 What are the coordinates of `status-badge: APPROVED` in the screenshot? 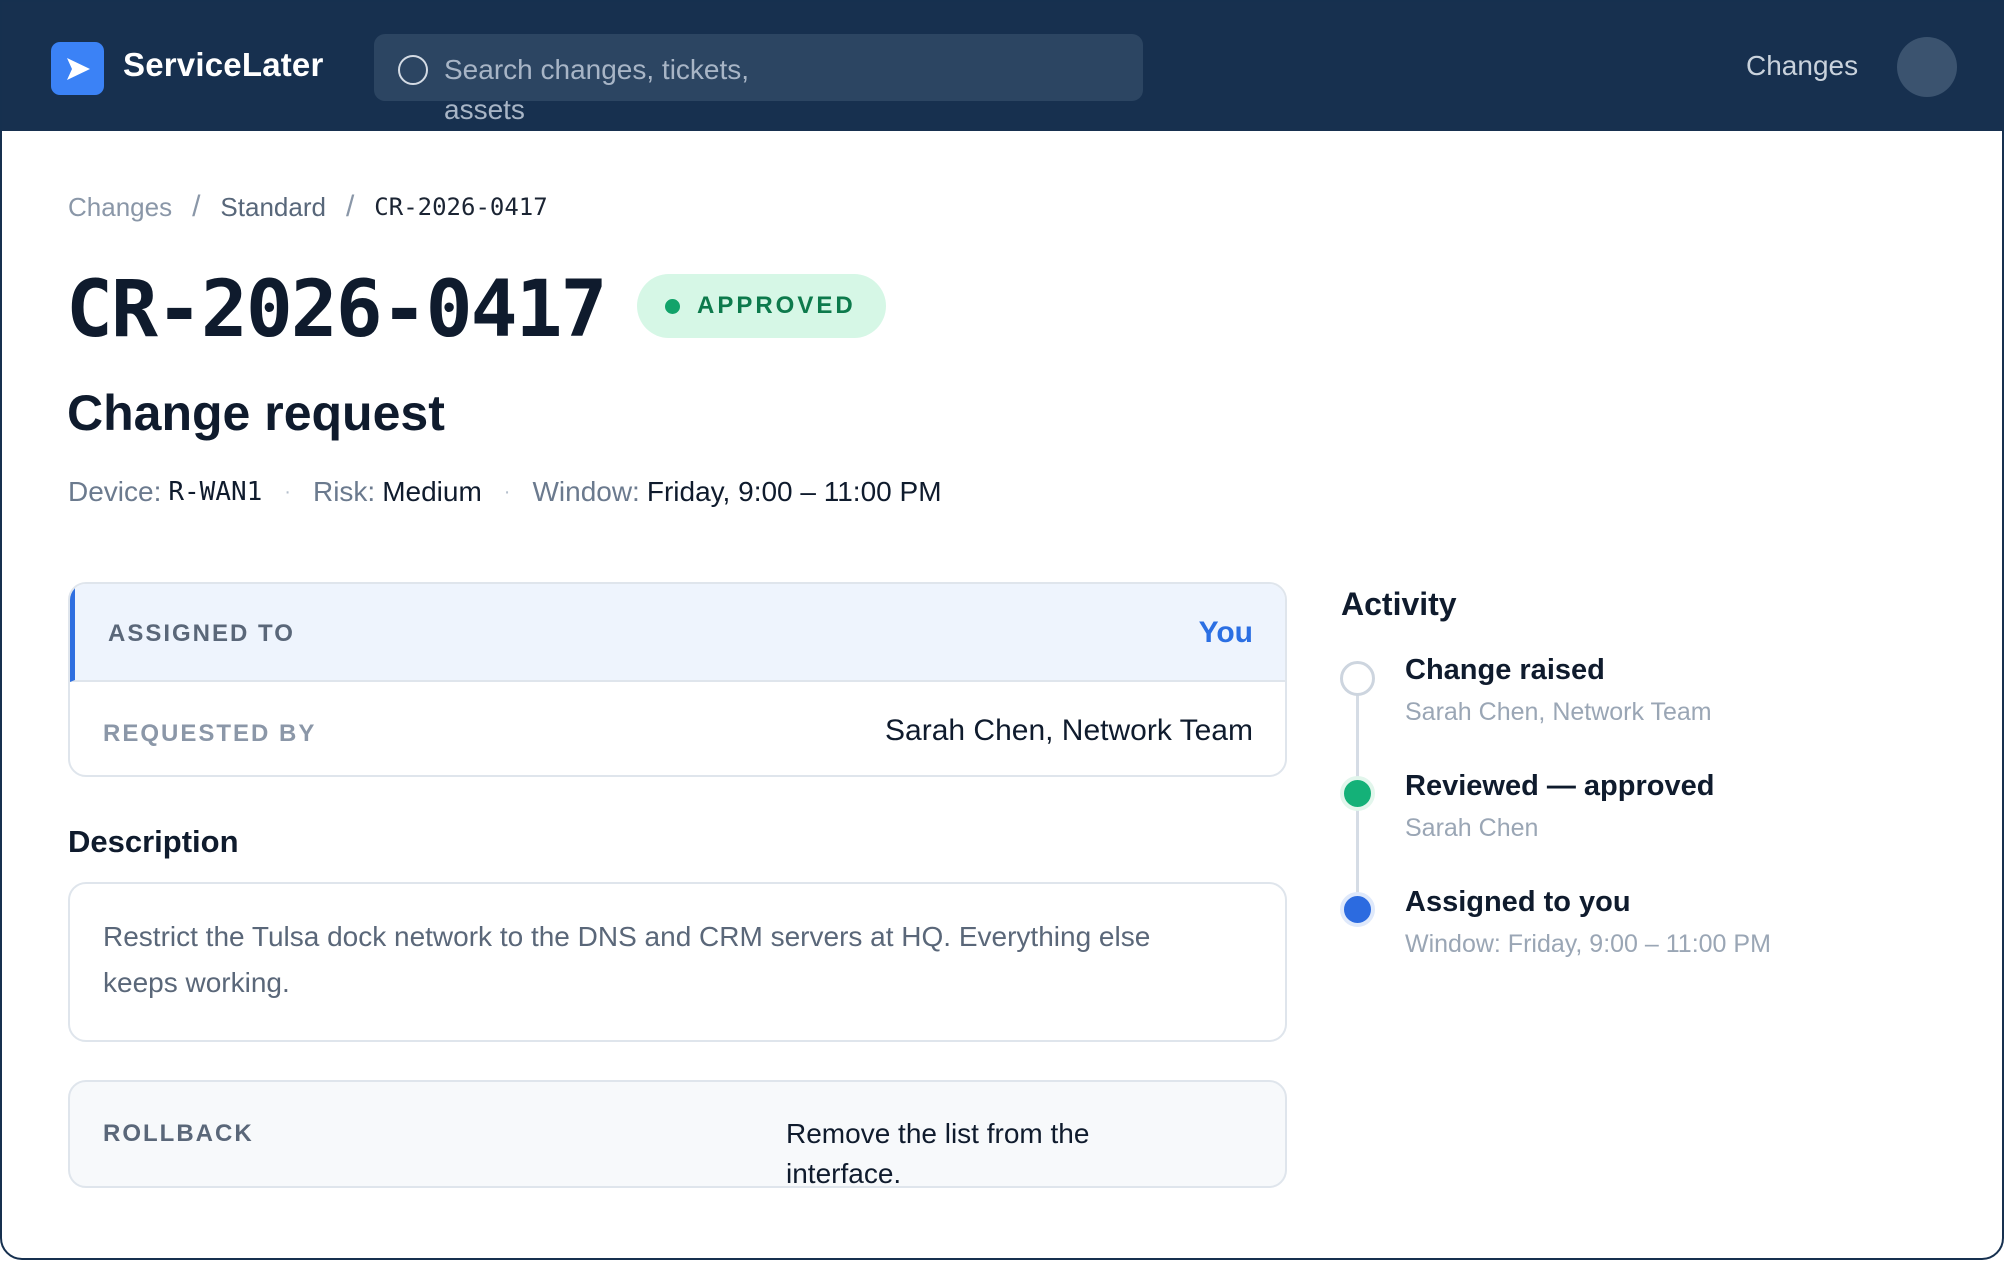 It's located at (761, 306).